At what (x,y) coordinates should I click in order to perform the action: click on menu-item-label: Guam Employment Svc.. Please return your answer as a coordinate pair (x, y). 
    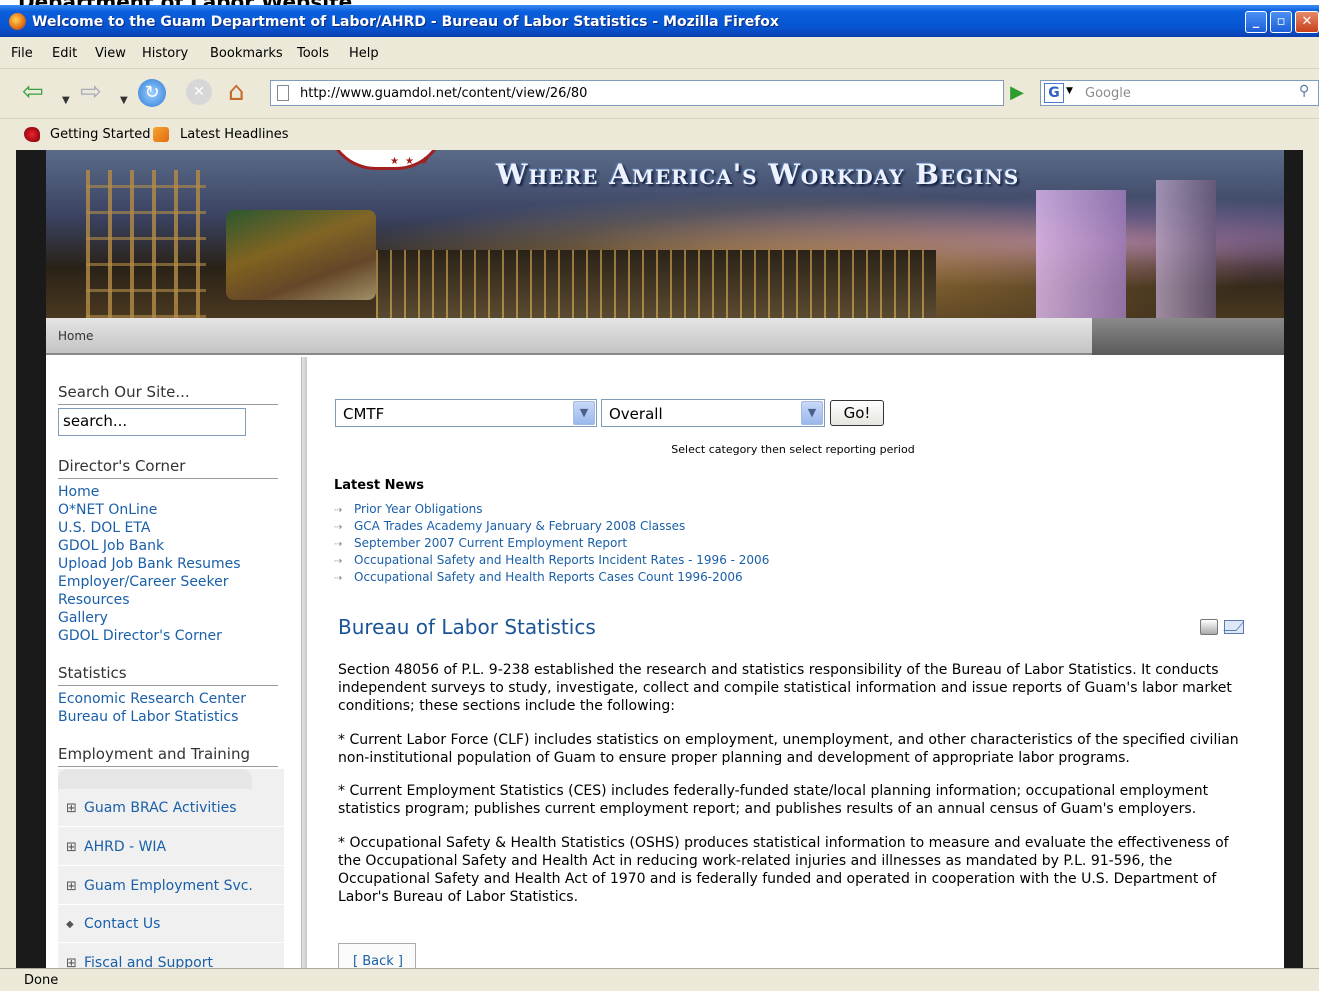
    Looking at the image, I should click on (168, 886).